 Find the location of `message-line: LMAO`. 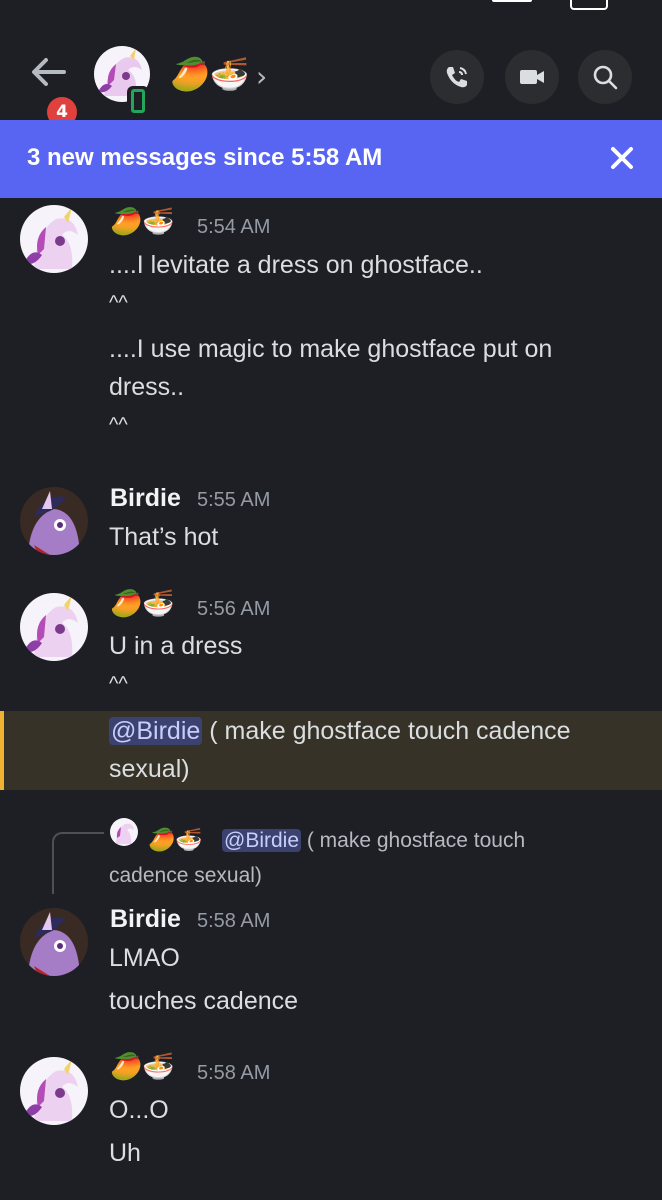

message-line: LMAO is located at coordinates (144, 958).